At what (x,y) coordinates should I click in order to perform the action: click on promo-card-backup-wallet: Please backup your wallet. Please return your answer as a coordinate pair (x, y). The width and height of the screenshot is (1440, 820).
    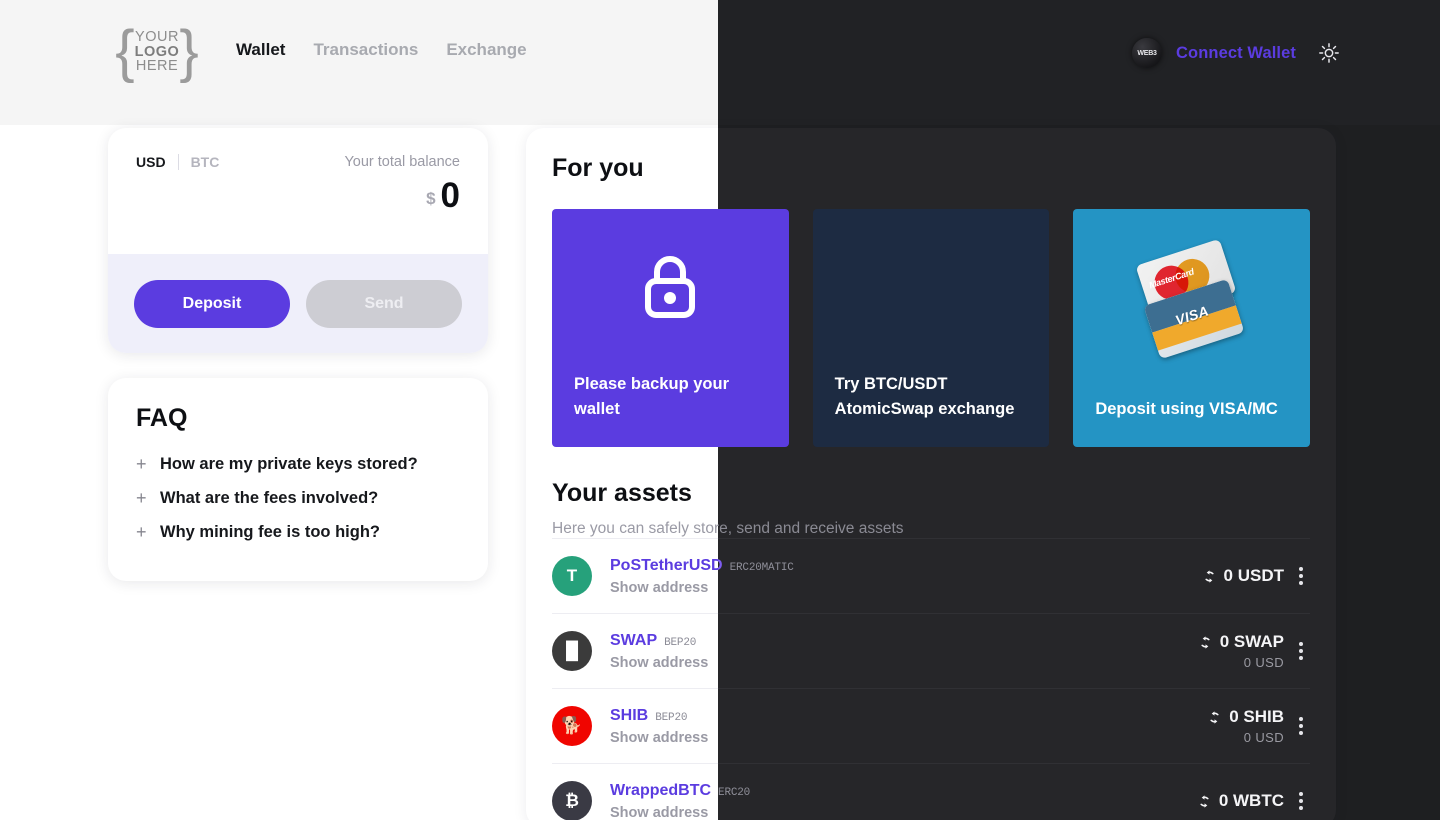
    Looking at the image, I should click on (753, 328).